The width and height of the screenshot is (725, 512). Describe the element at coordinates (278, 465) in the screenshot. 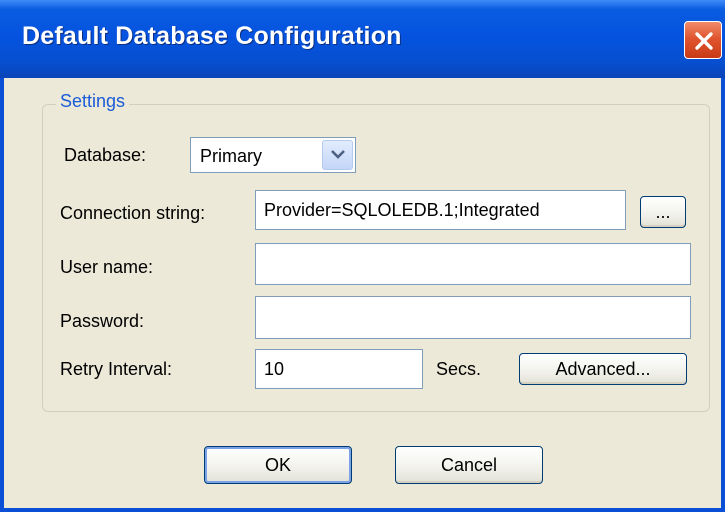

I see `ok-button: OK` at that location.